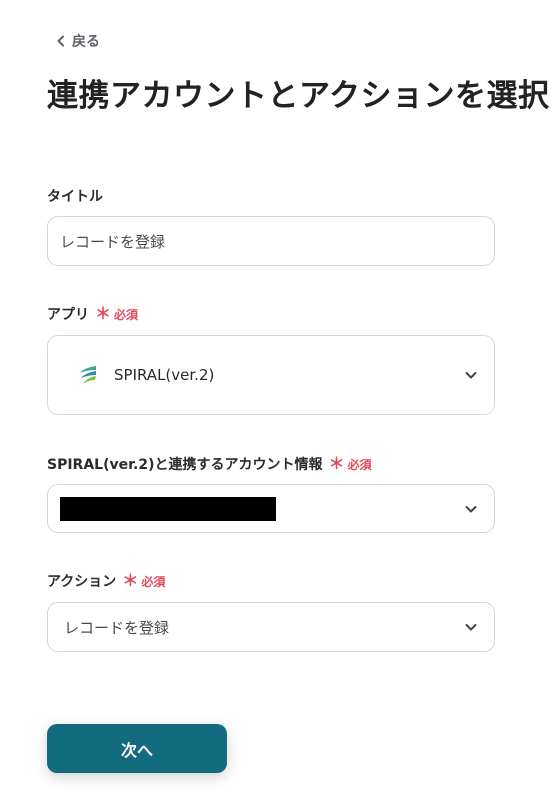 The width and height of the screenshot is (553, 811). Describe the element at coordinates (60, 41) in the screenshot. I see `chevron-left-icon` at that location.